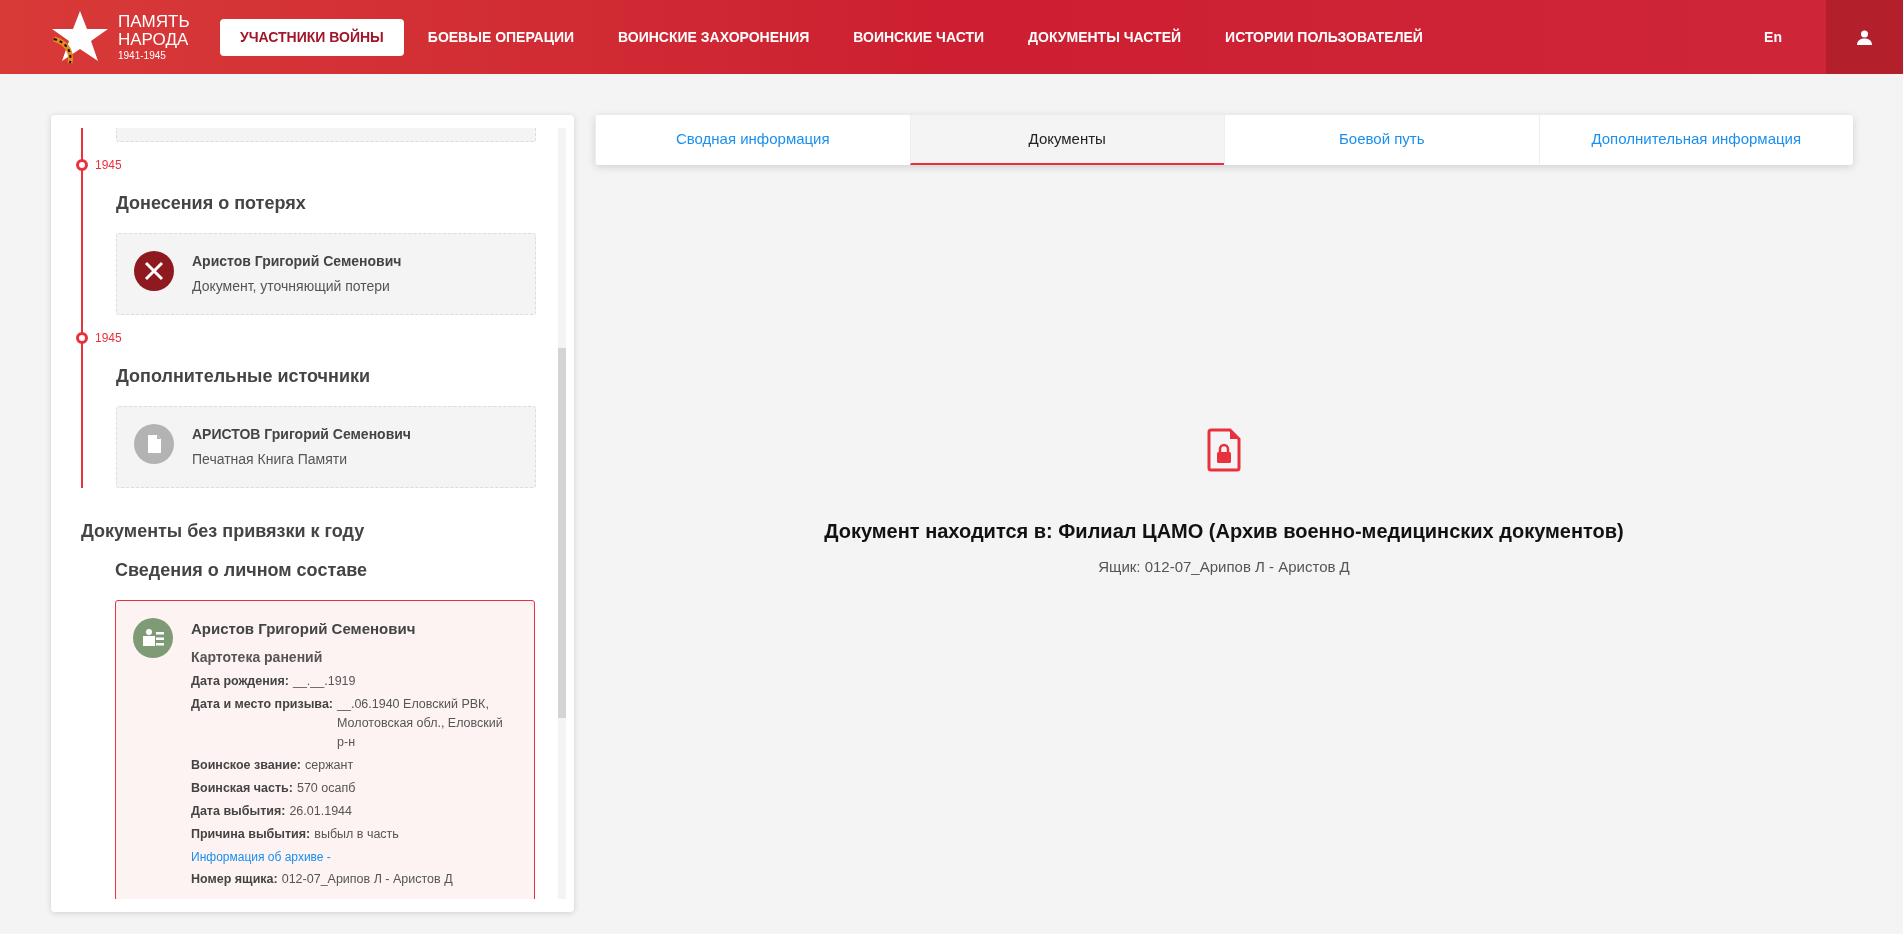 The height and width of the screenshot is (934, 1903). I want to click on field-value: выбыл в часть, so click(356, 834).